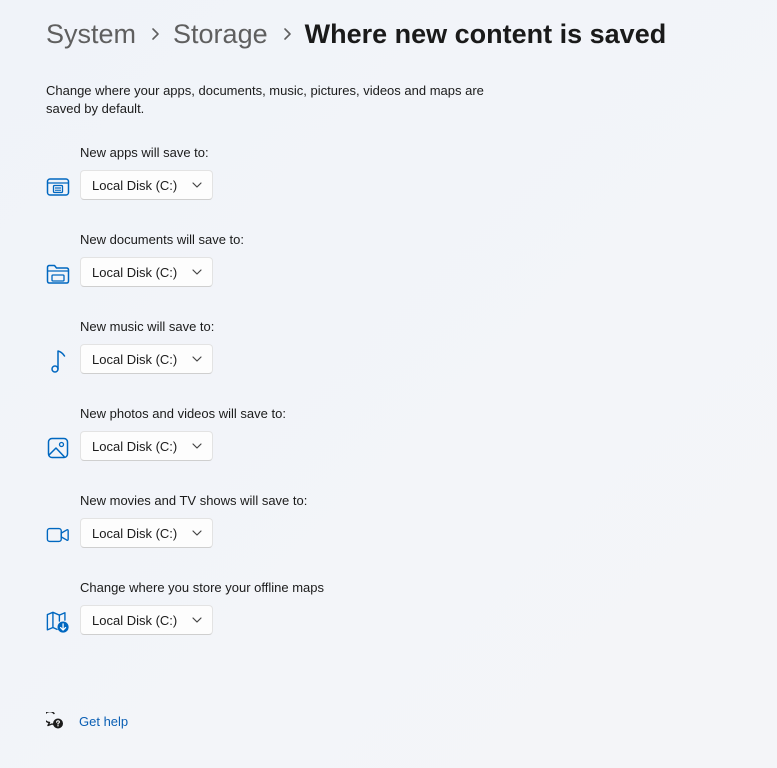 The height and width of the screenshot is (768, 777). I want to click on save-location-dropdown-maps: Local Disk (C:), so click(146, 620).